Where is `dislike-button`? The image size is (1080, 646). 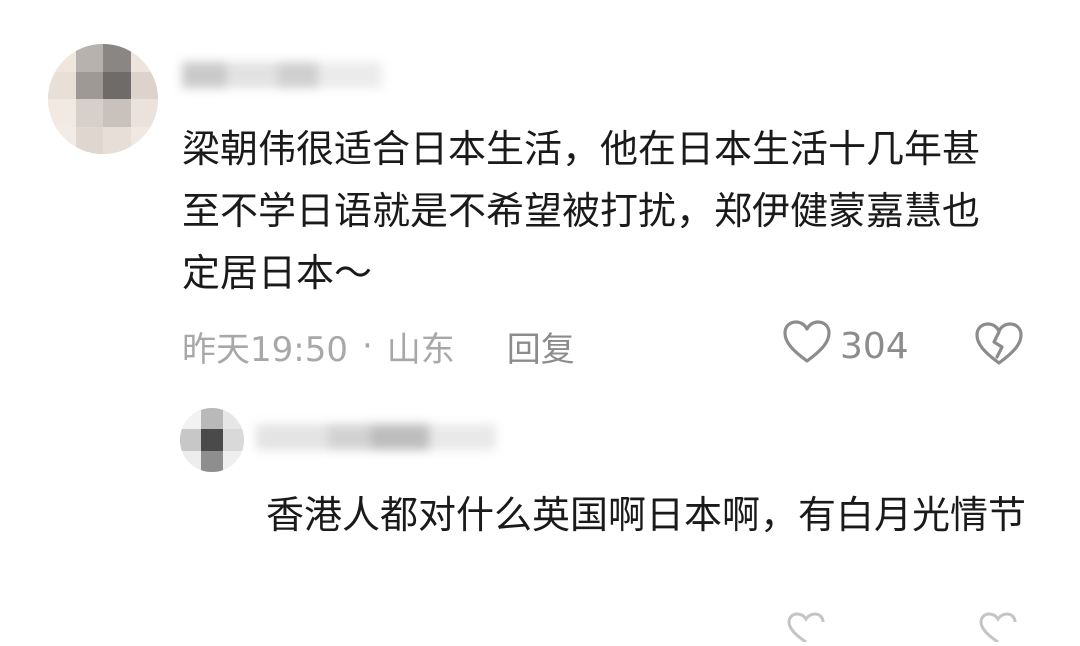
dislike-button is located at coordinates (999, 346).